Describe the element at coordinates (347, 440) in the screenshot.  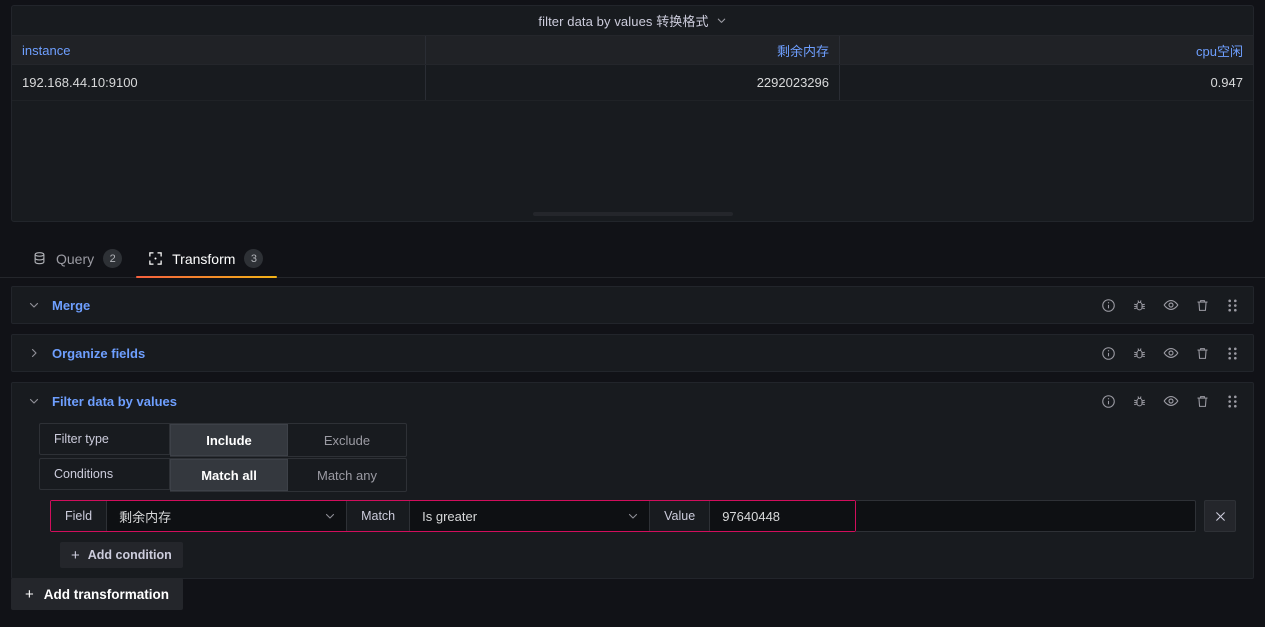
I see `filter-type-option-exclude: Exclude` at that location.